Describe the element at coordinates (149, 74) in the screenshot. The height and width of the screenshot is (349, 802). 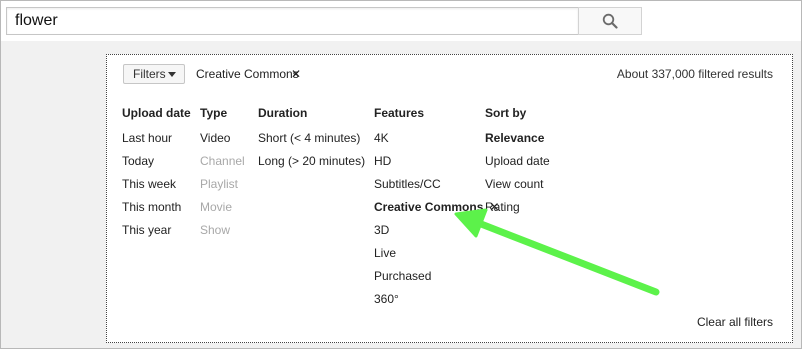
I see `filters-button-label: Filters` at that location.